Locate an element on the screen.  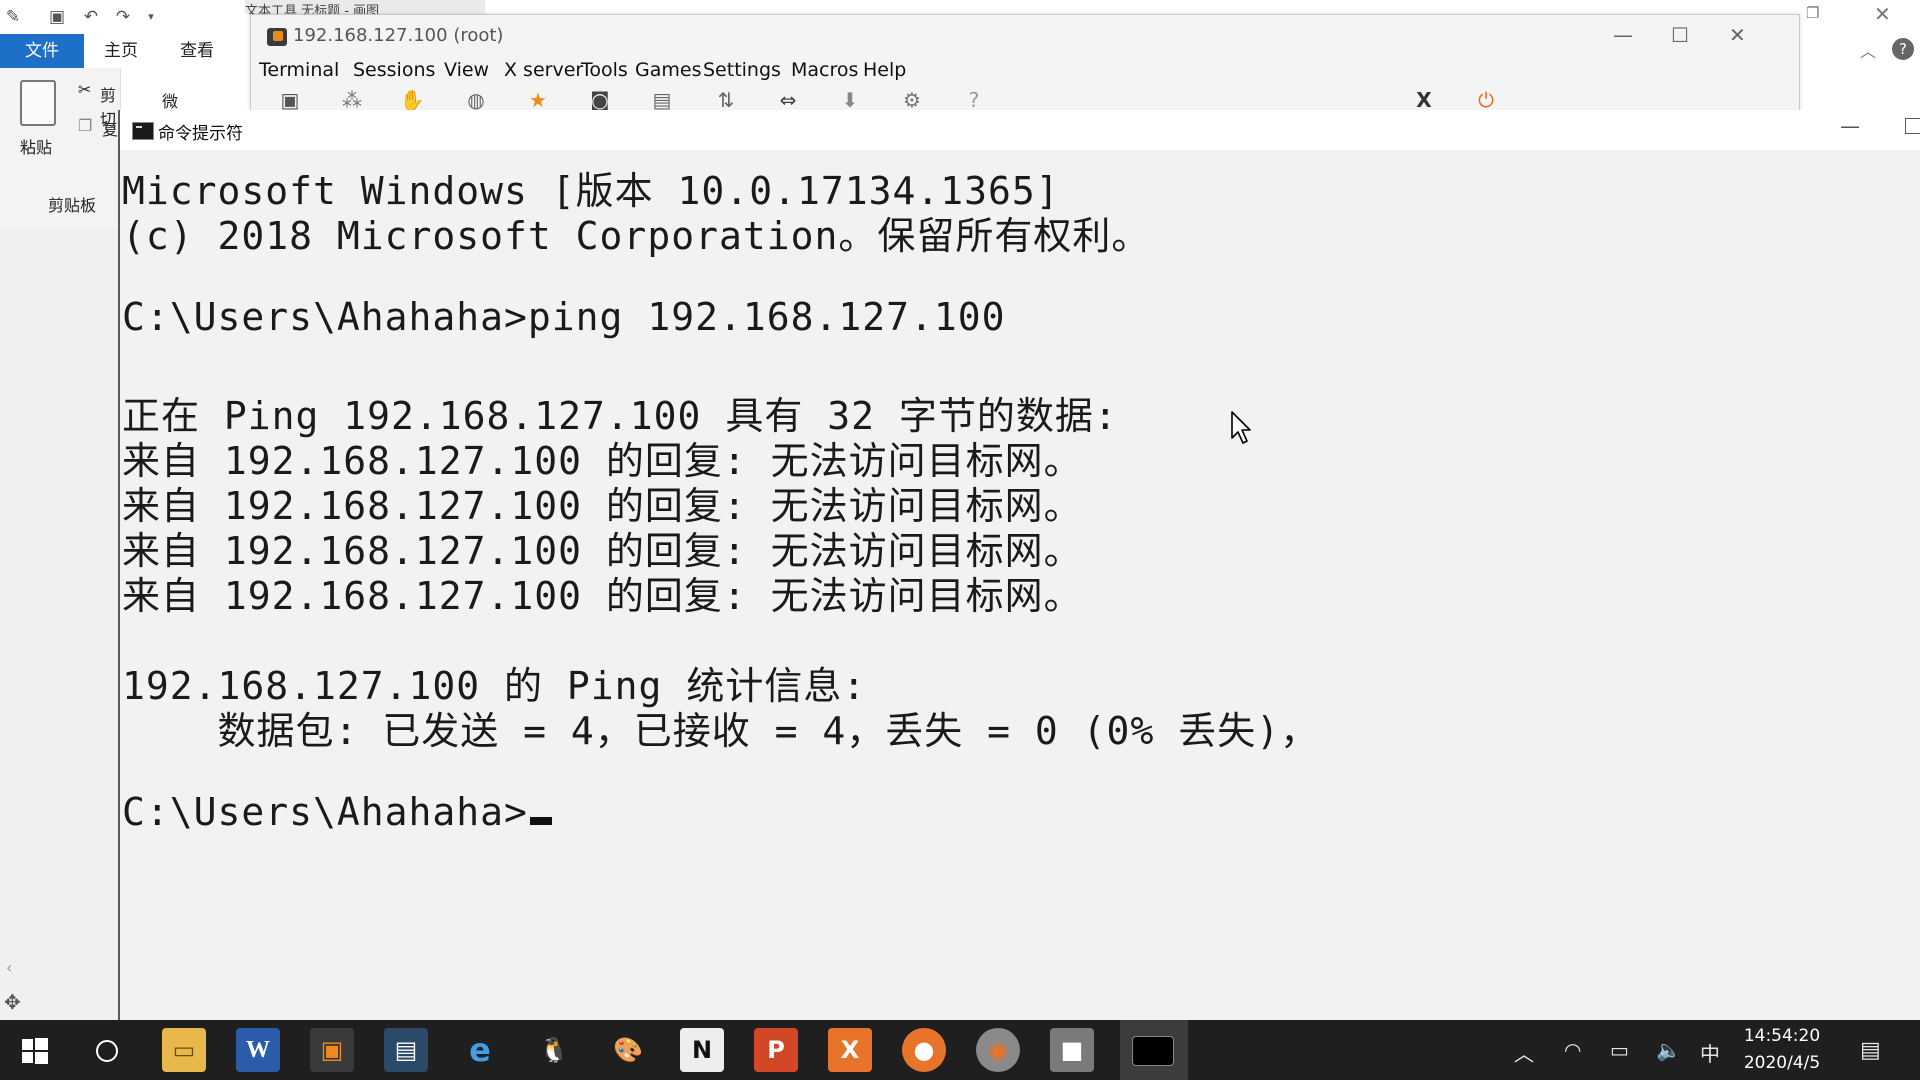
paint-canvas-side: ‹ ✥ is located at coordinates (59, 624).